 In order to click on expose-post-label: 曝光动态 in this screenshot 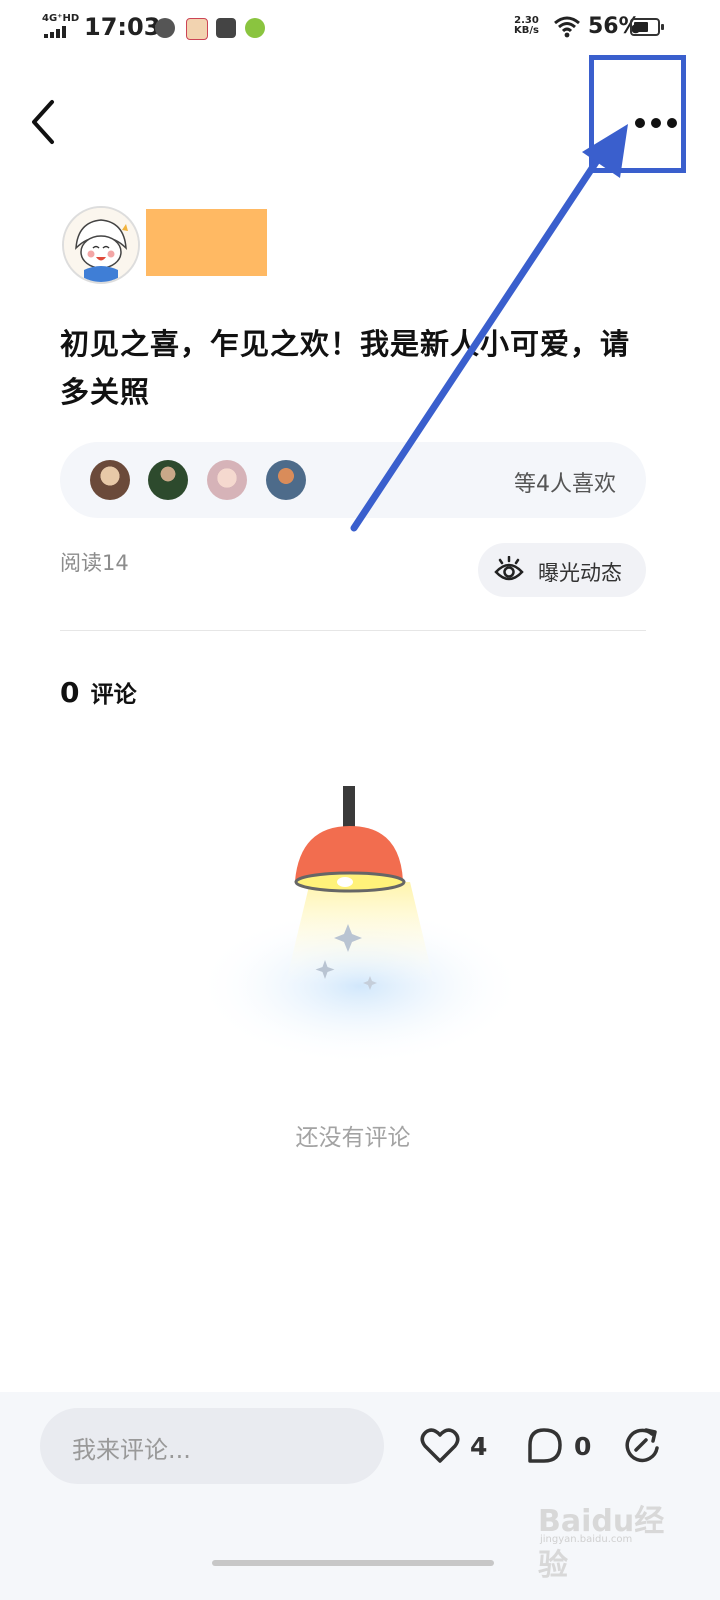, I will do `click(580, 573)`.